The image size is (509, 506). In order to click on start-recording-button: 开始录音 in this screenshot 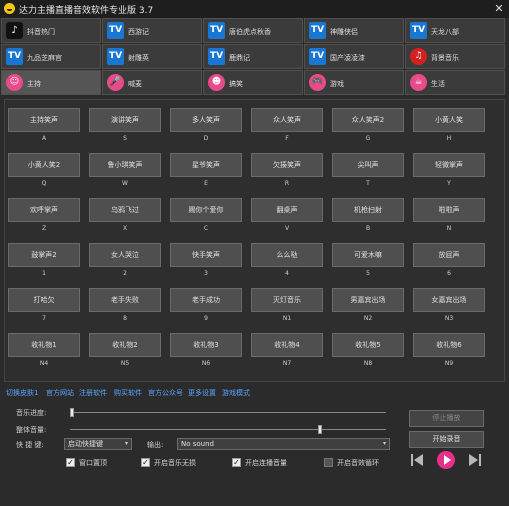, I will do `click(446, 439)`.